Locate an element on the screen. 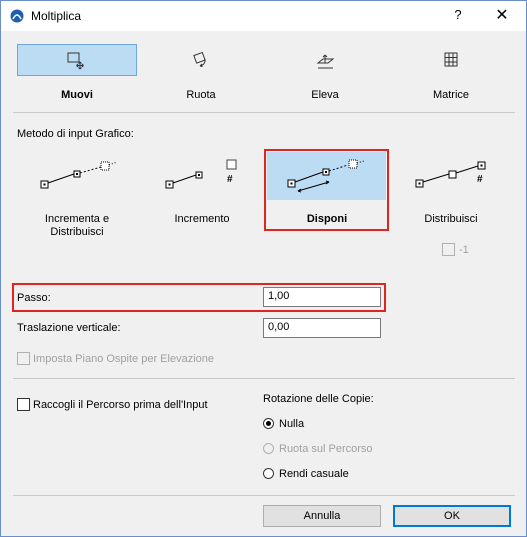 The height and width of the screenshot is (537, 527). method-label-distribuisci: Distribuisci is located at coordinates (451, 219).